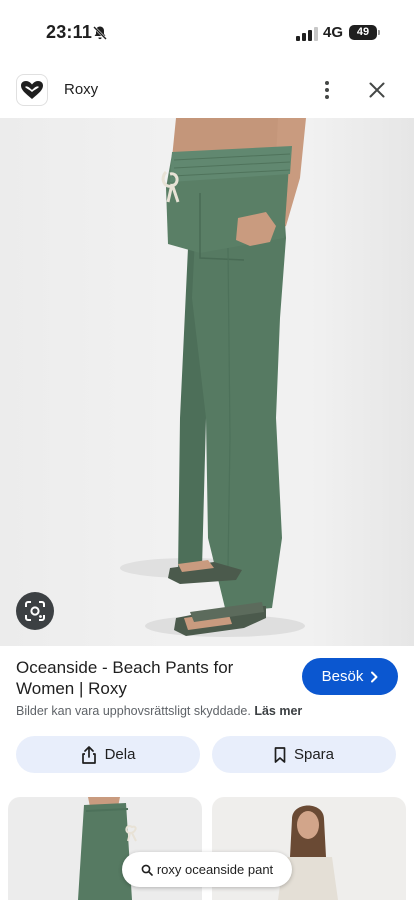 This screenshot has height=900, width=414. I want to click on close-button, so click(377, 90).